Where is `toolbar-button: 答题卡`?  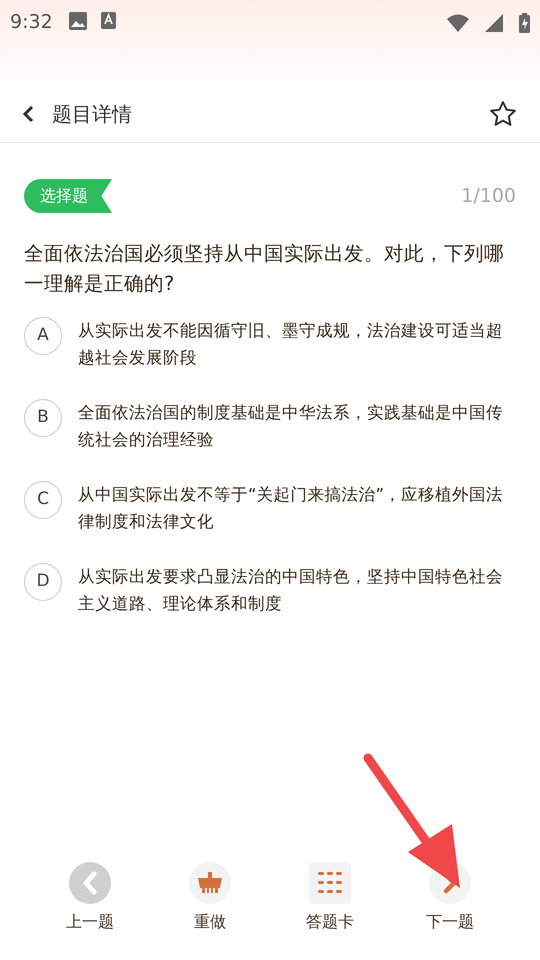 toolbar-button: 答题卡 is located at coordinates (330, 898).